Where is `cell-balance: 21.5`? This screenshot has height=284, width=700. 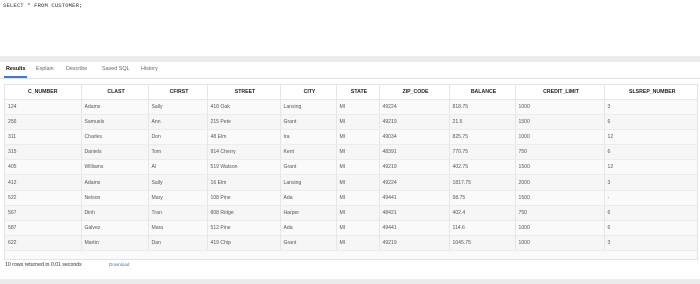 cell-balance: 21.5 is located at coordinates (481, 122).